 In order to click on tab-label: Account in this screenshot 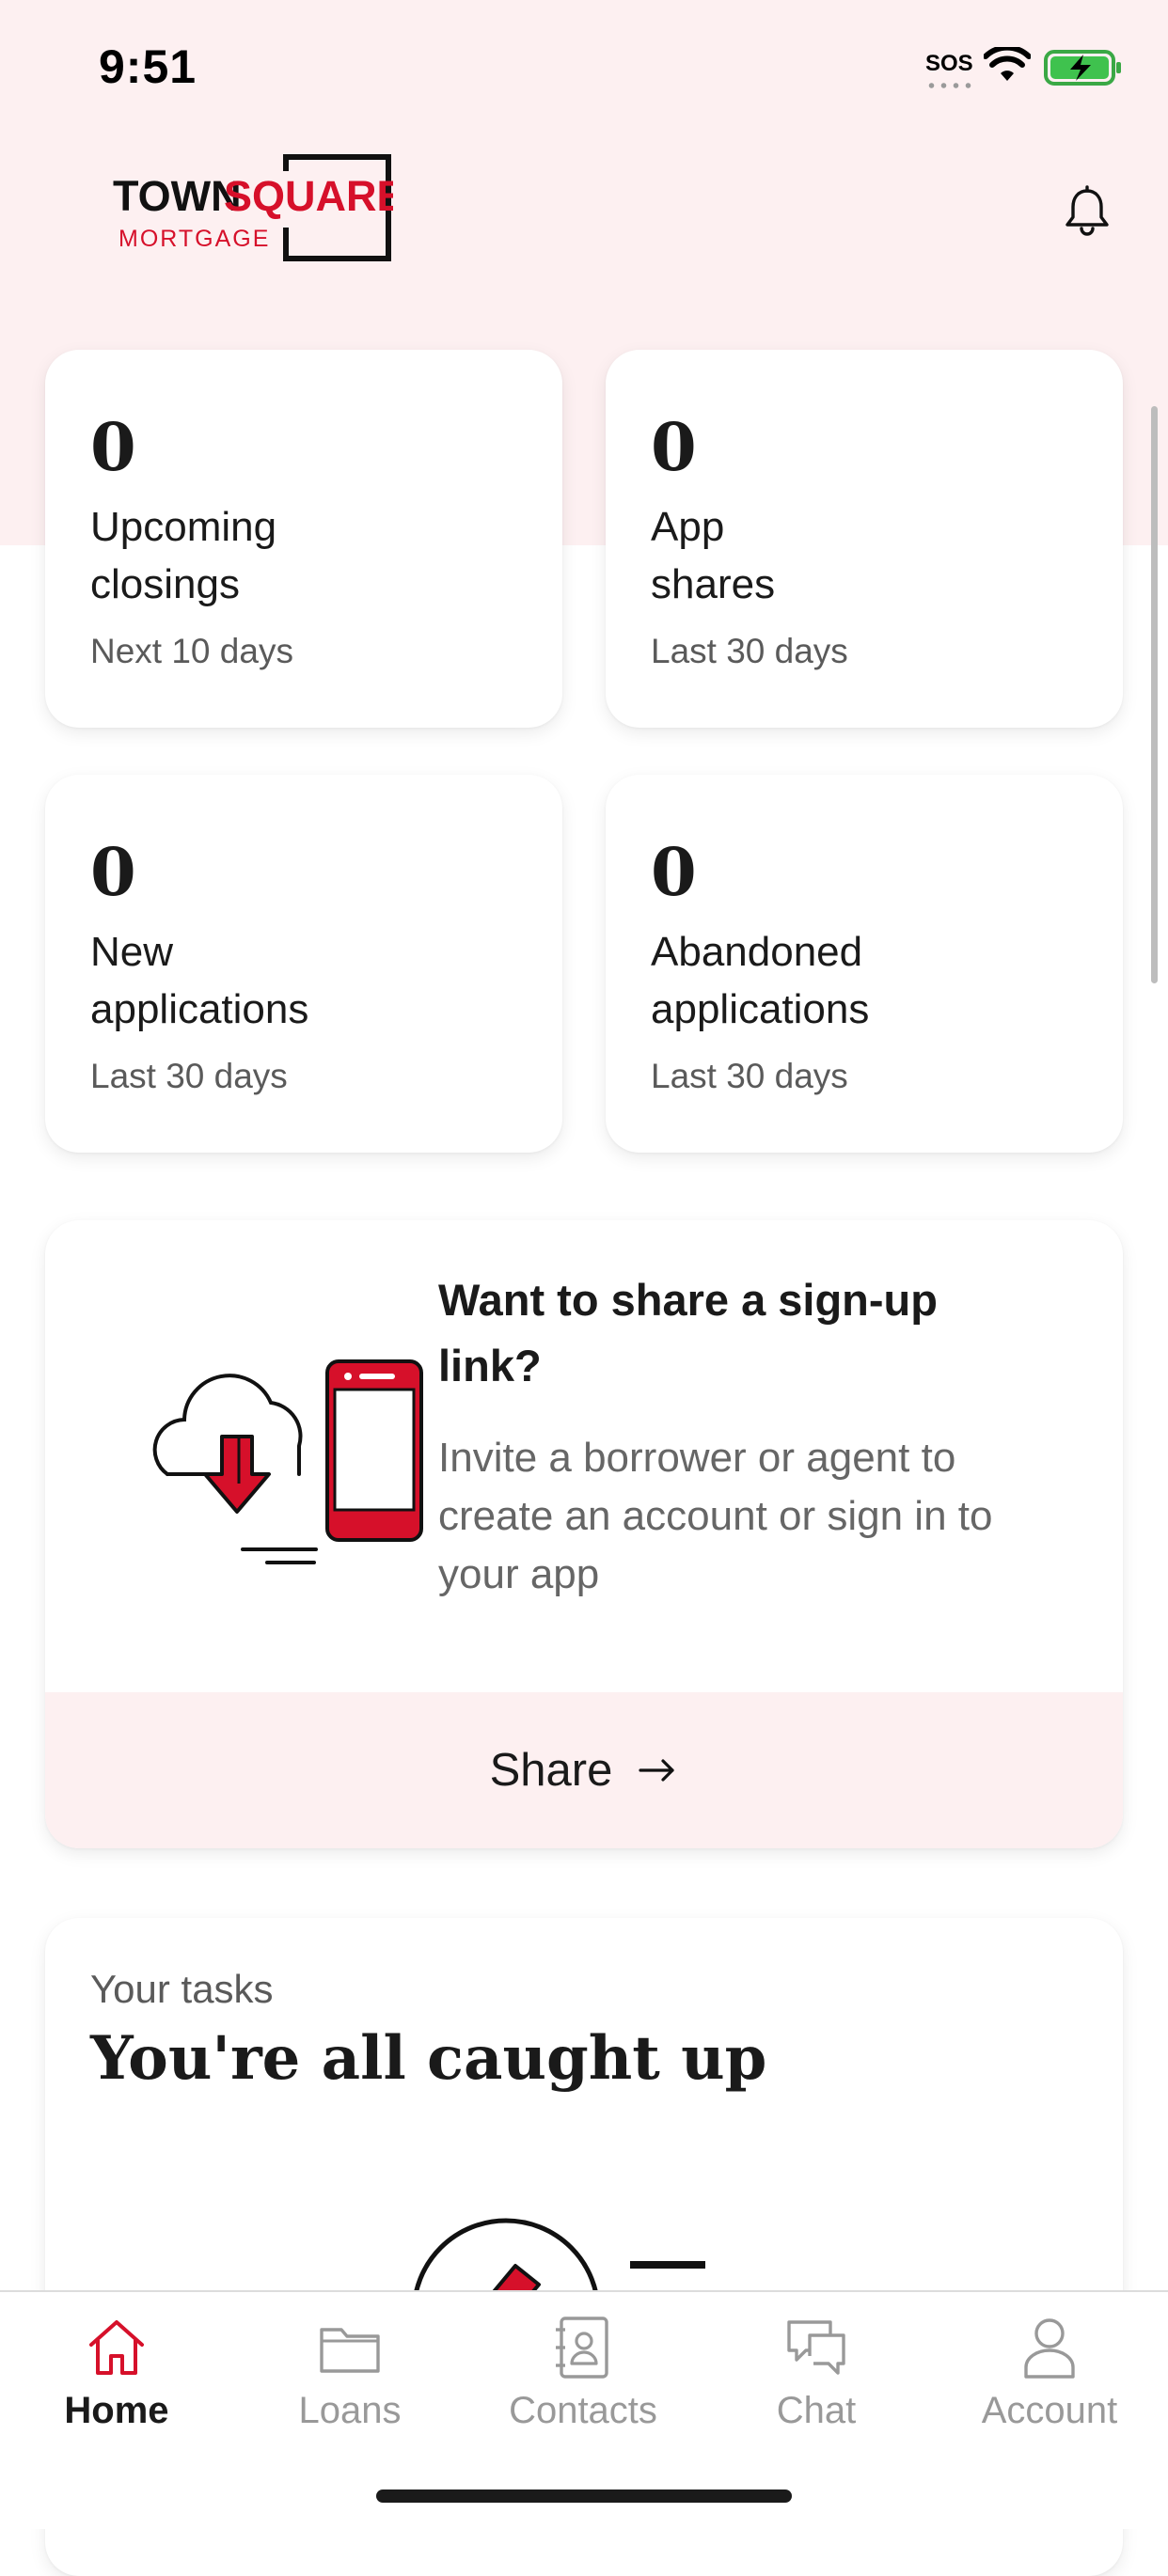, I will do `click(1049, 2410)`.